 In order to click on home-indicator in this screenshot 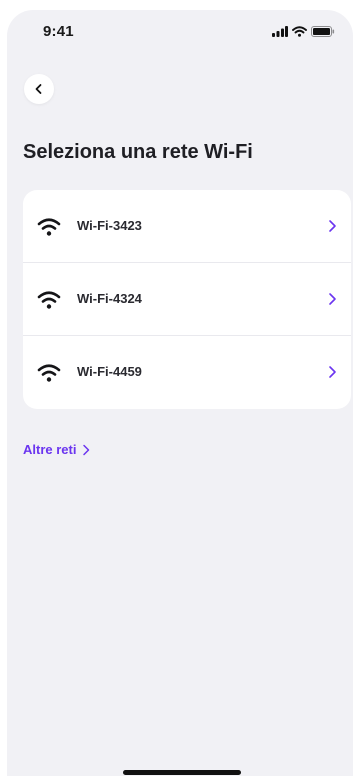, I will do `click(182, 772)`.